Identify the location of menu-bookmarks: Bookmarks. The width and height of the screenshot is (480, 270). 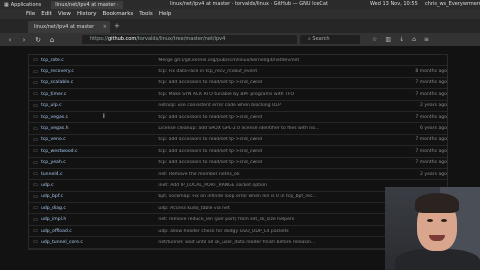
(118, 14).